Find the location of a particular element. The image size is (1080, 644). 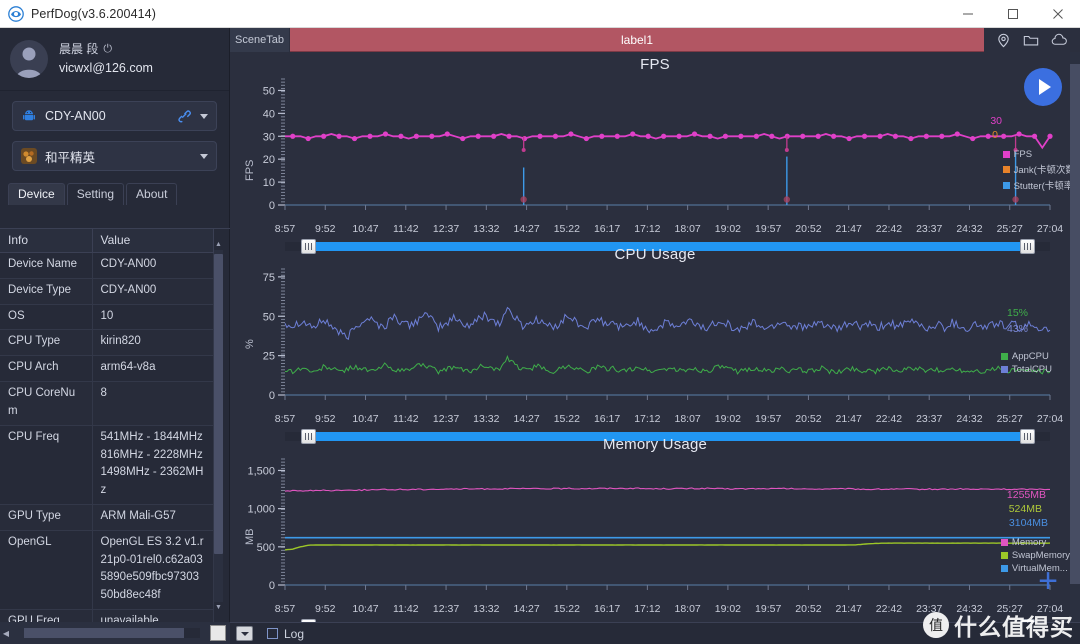

log-checkbox-group: Log is located at coordinates (285, 634).